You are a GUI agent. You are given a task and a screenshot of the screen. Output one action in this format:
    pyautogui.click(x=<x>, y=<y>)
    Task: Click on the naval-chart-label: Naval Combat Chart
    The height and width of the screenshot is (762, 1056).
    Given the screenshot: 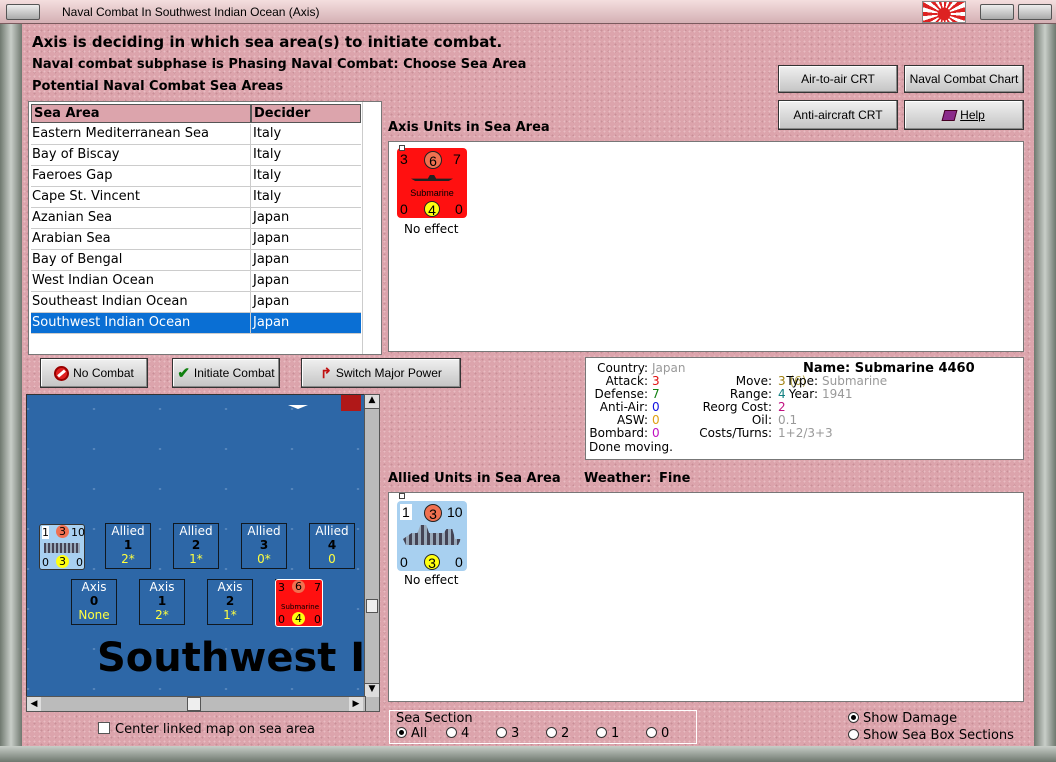 What is the action you would take?
    pyautogui.click(x=964, y=79)
    